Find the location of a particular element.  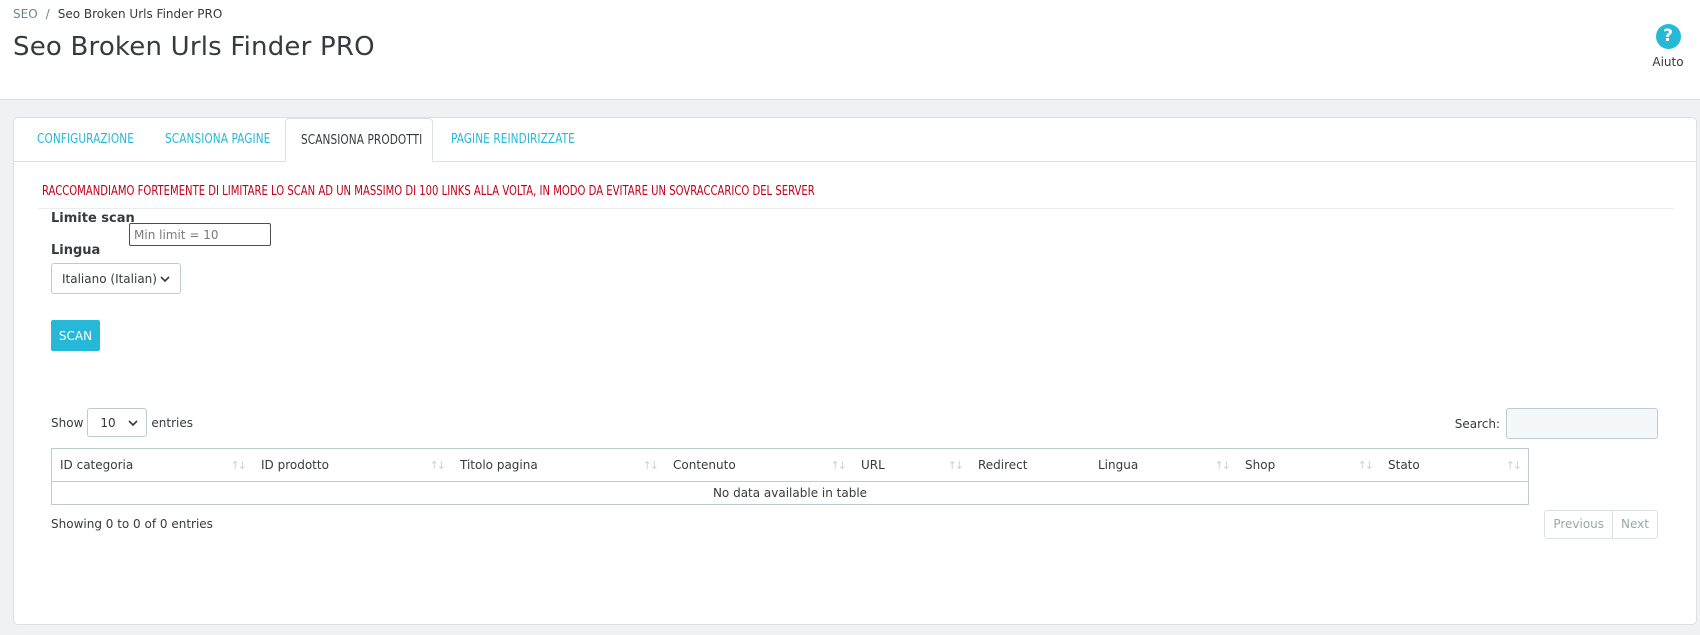

table-search: Search: is located at coordinates (1556, 423).